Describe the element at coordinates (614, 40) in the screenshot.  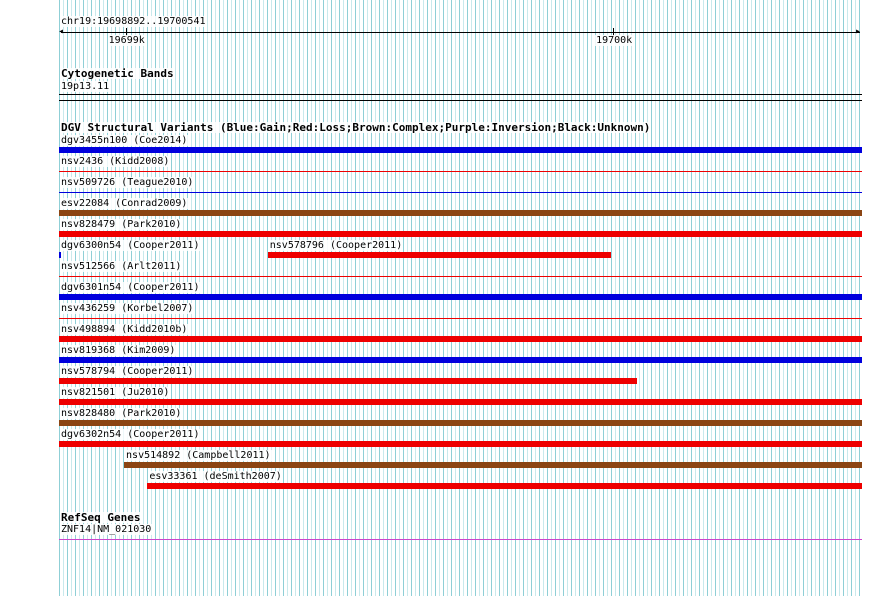
I see `ruler-tick-label: 19700k` at that location.